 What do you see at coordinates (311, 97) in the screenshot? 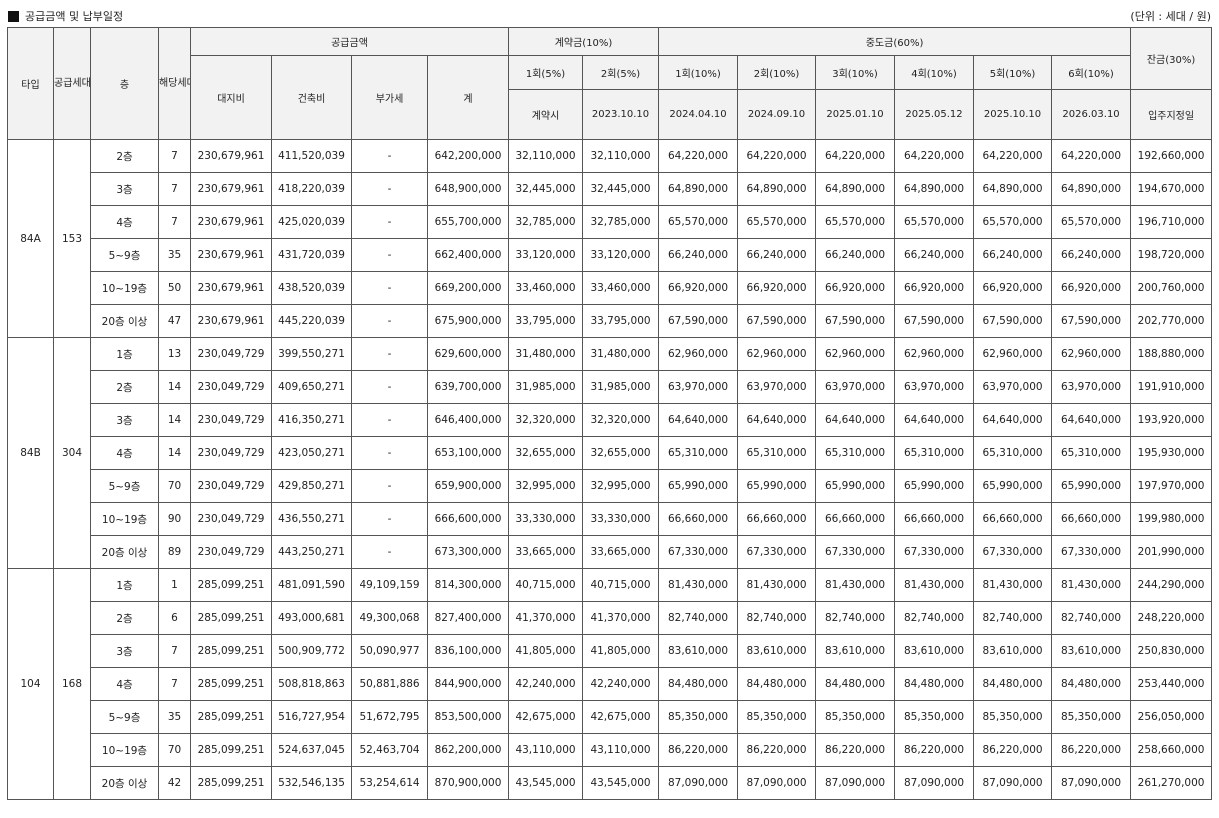
I see `header-building: 건축비` at bounding box center [311, 97].